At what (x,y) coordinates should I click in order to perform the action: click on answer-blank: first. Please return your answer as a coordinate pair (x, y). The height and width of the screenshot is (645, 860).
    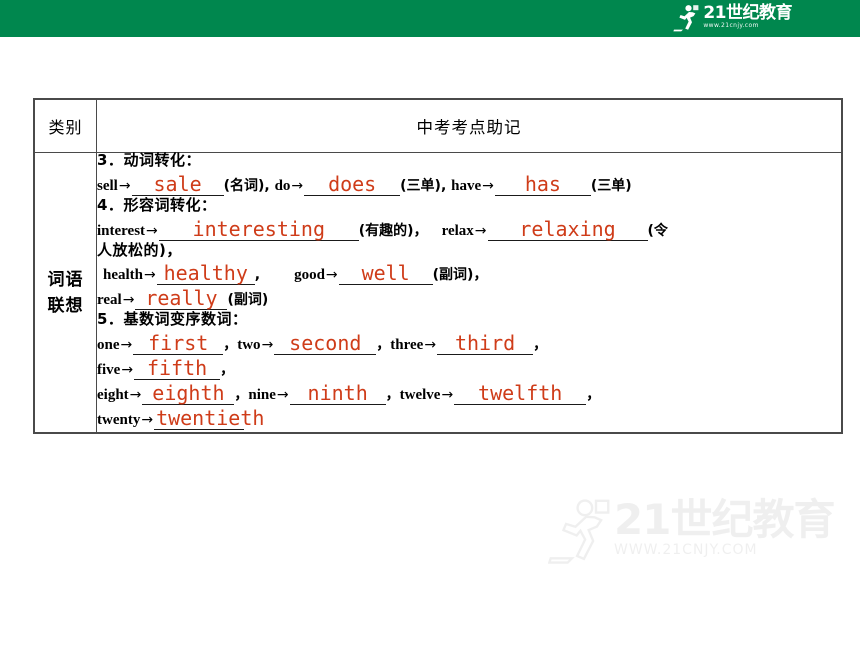
    Looking at the image, I should click on (178, 344).